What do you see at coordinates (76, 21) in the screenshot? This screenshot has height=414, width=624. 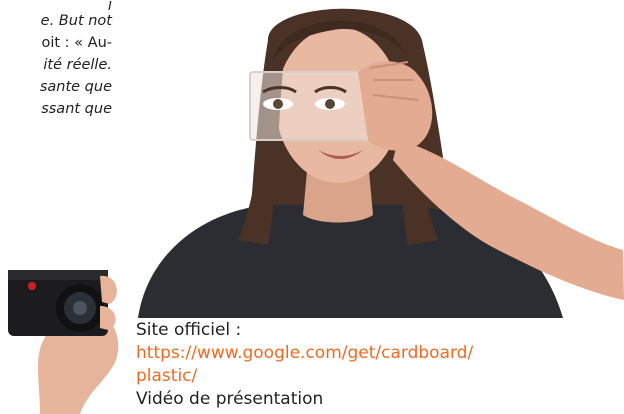 I see `article-line: e. But not` at bounding box center [76, 21].